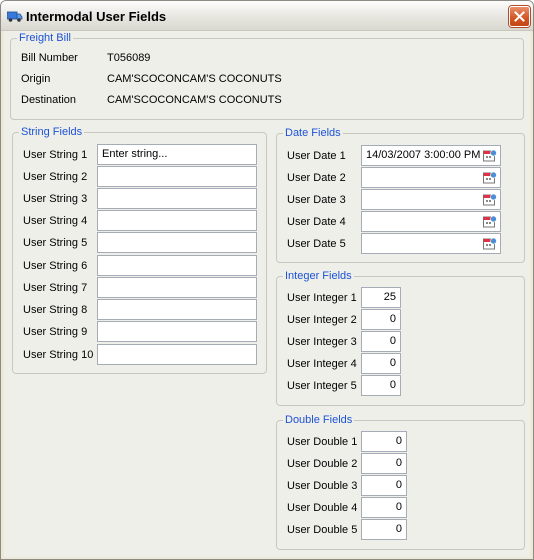  I want to click on user-string-4-label: User String 4, so click(55, 221).